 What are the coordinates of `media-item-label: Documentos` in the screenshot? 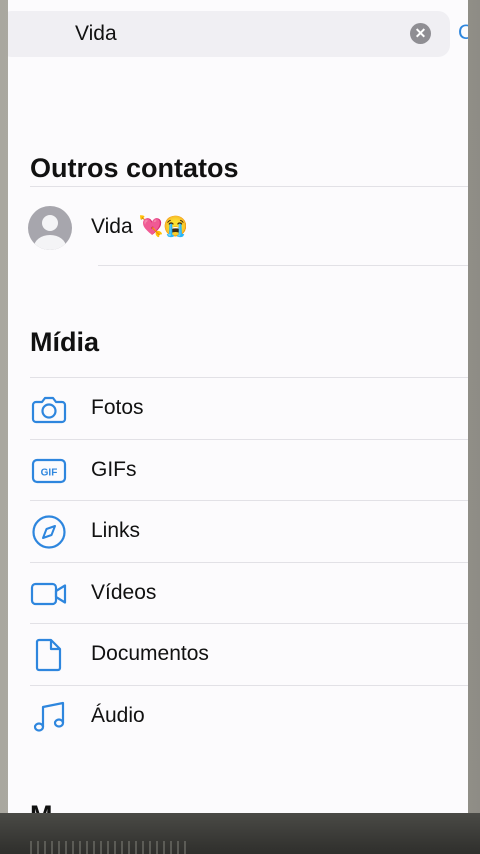 It's located at (150, 653).